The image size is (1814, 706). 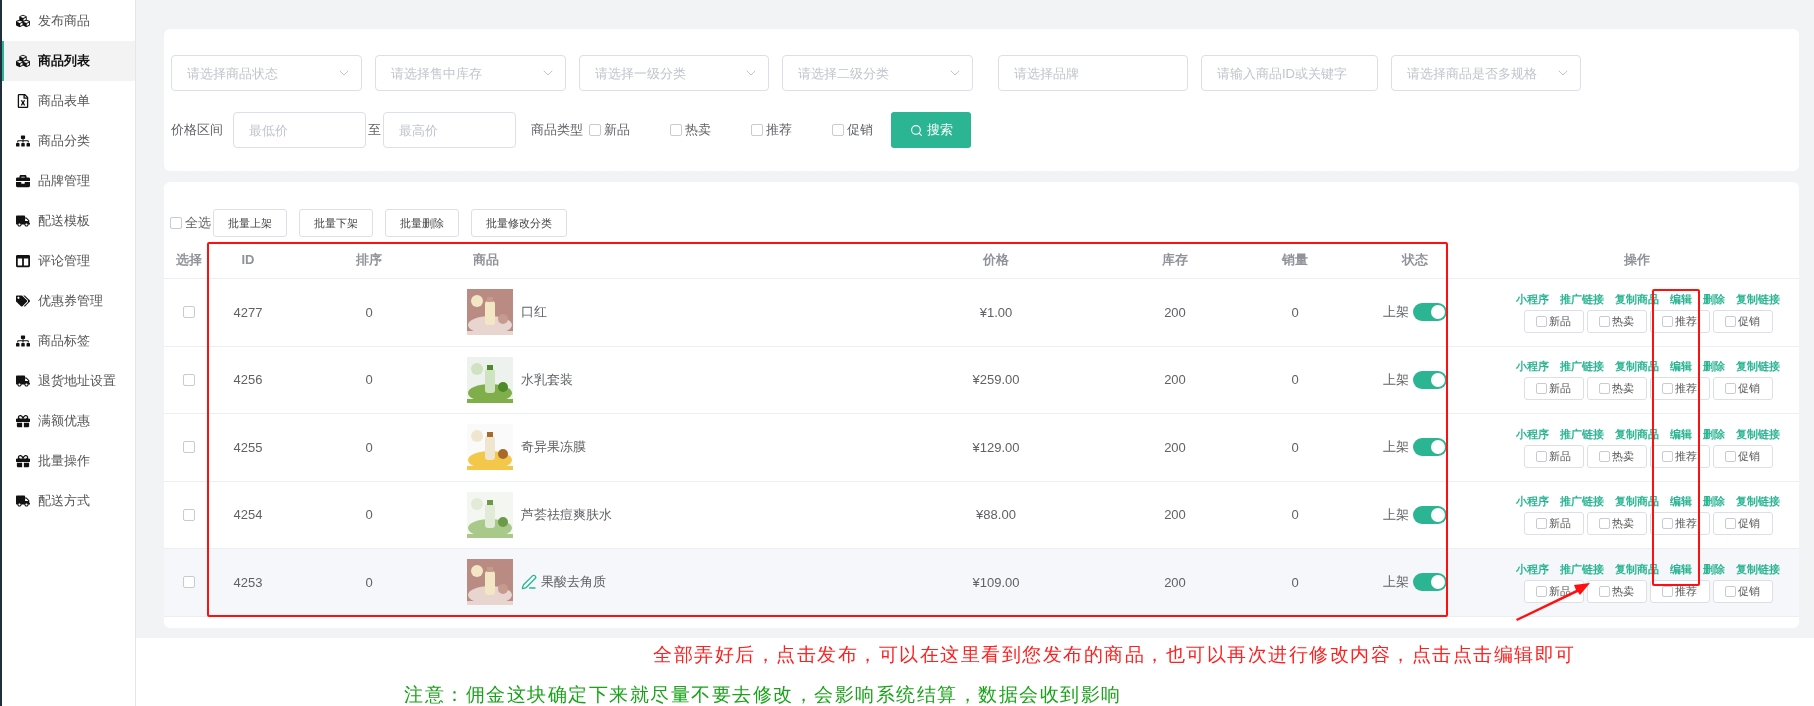 I want to click on status-label: 上架, so click(x=1396, y=514).